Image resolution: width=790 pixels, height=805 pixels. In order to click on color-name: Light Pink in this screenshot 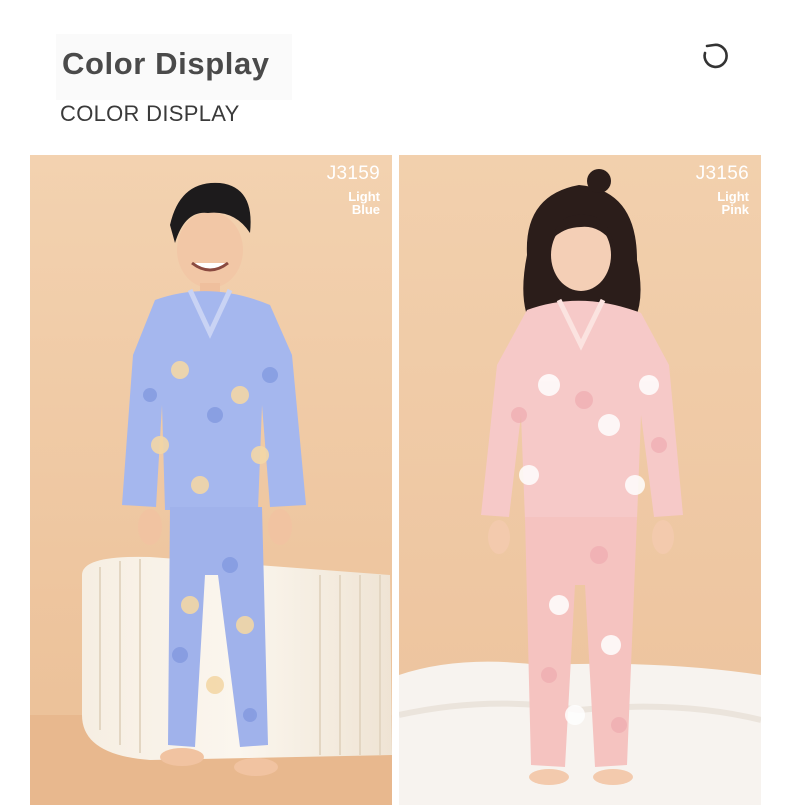, I will do `click(709, 203)`.